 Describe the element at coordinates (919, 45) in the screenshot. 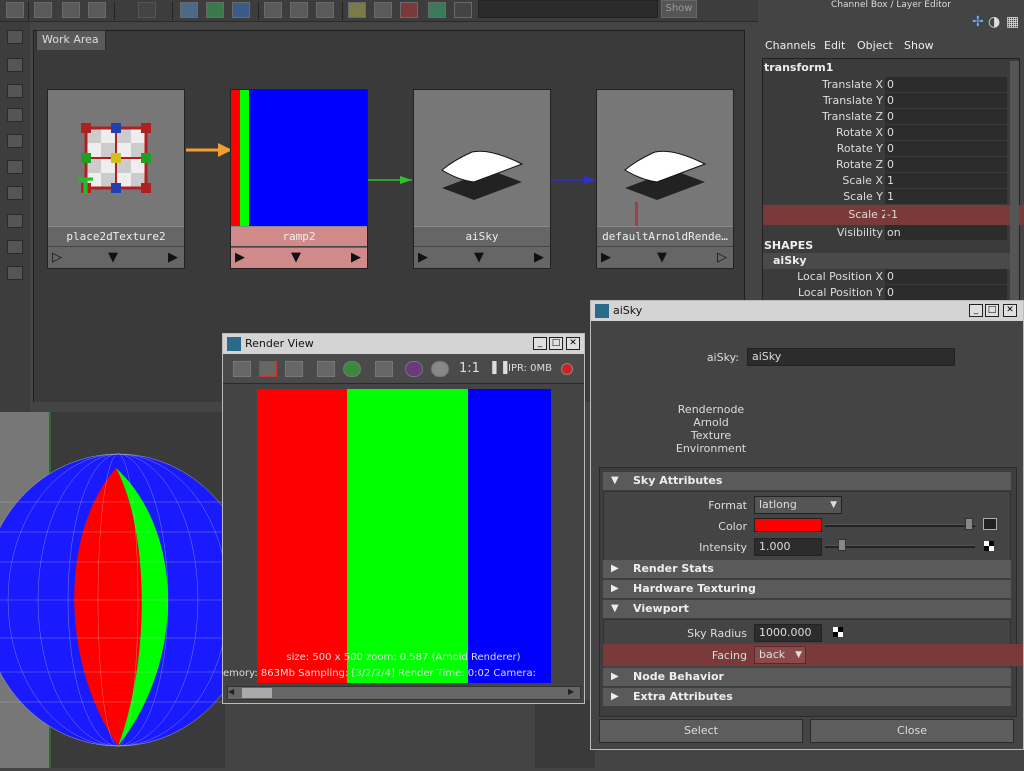

I see `menu-show: Show` at that location.